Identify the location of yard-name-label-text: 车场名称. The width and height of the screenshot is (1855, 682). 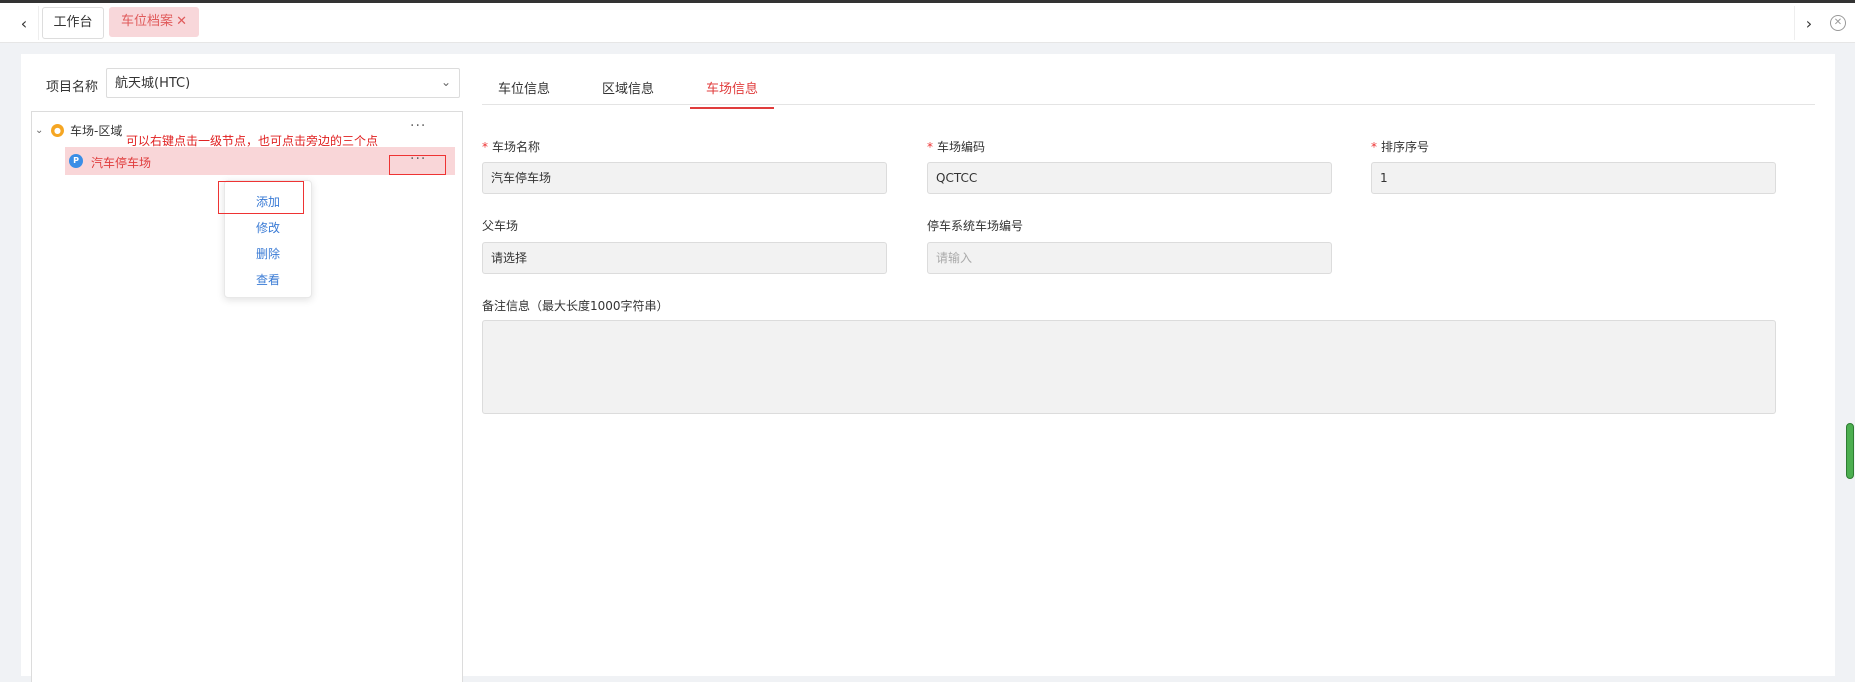
(516, 147).